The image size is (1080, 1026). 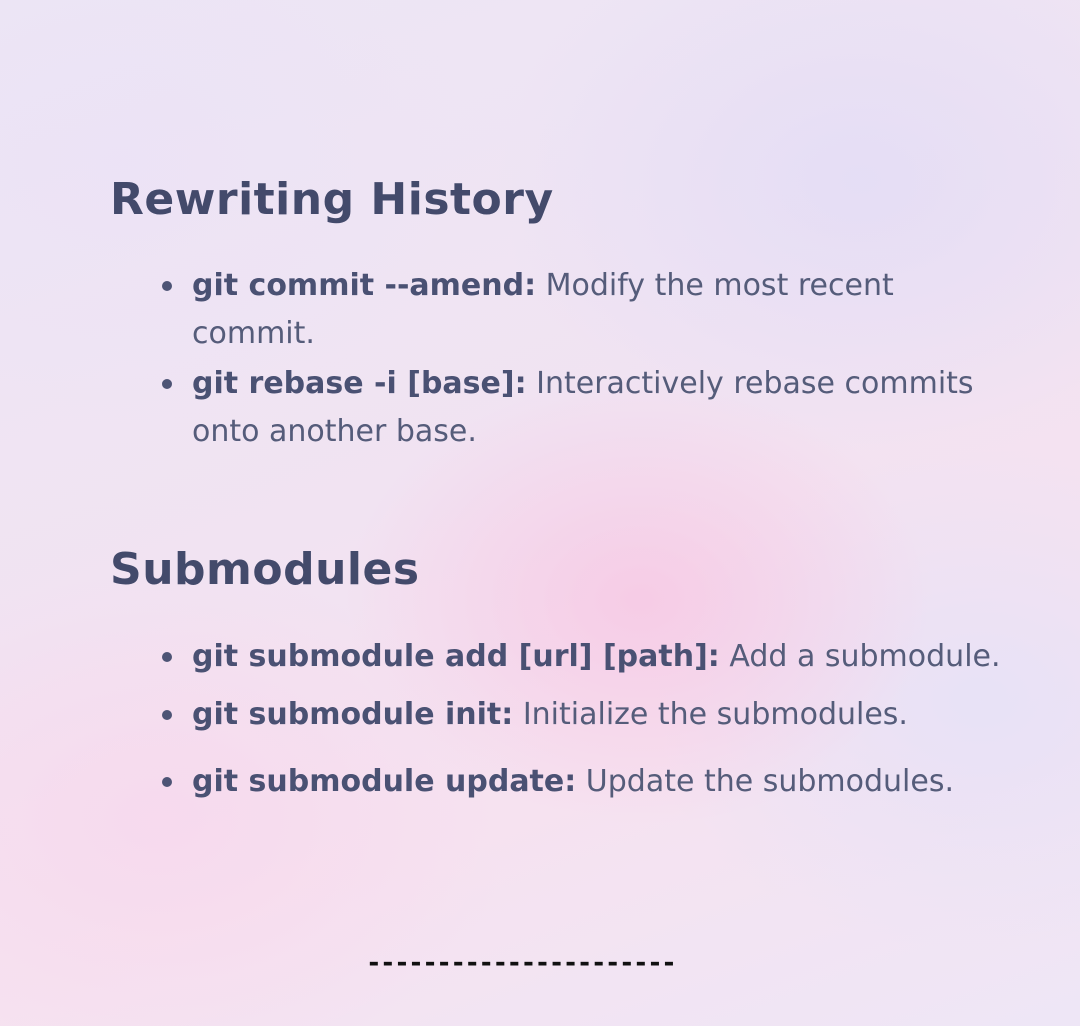 I want to click on command-name: git commit --amend:, so click(x=364, y=285).